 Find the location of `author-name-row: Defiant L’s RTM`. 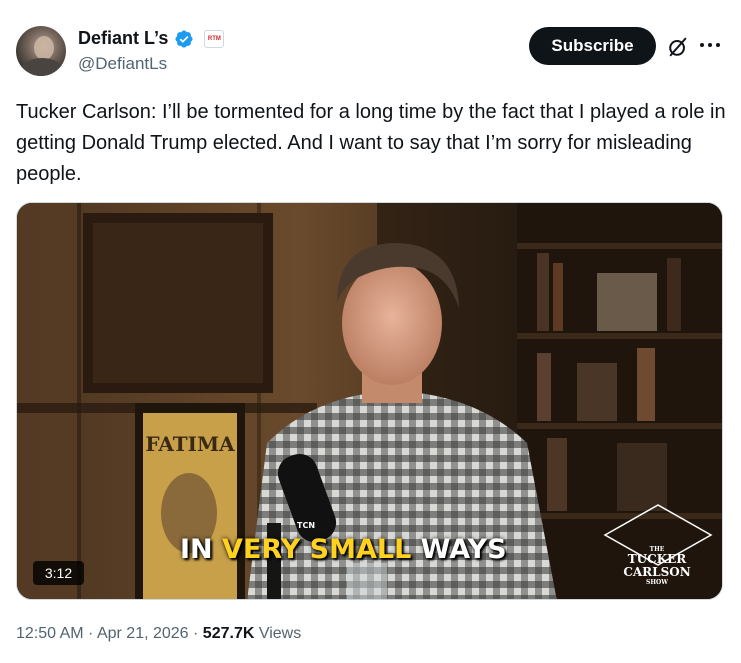

author-name-row: Defiant L’s RTM is located at coordinates (151, 38).